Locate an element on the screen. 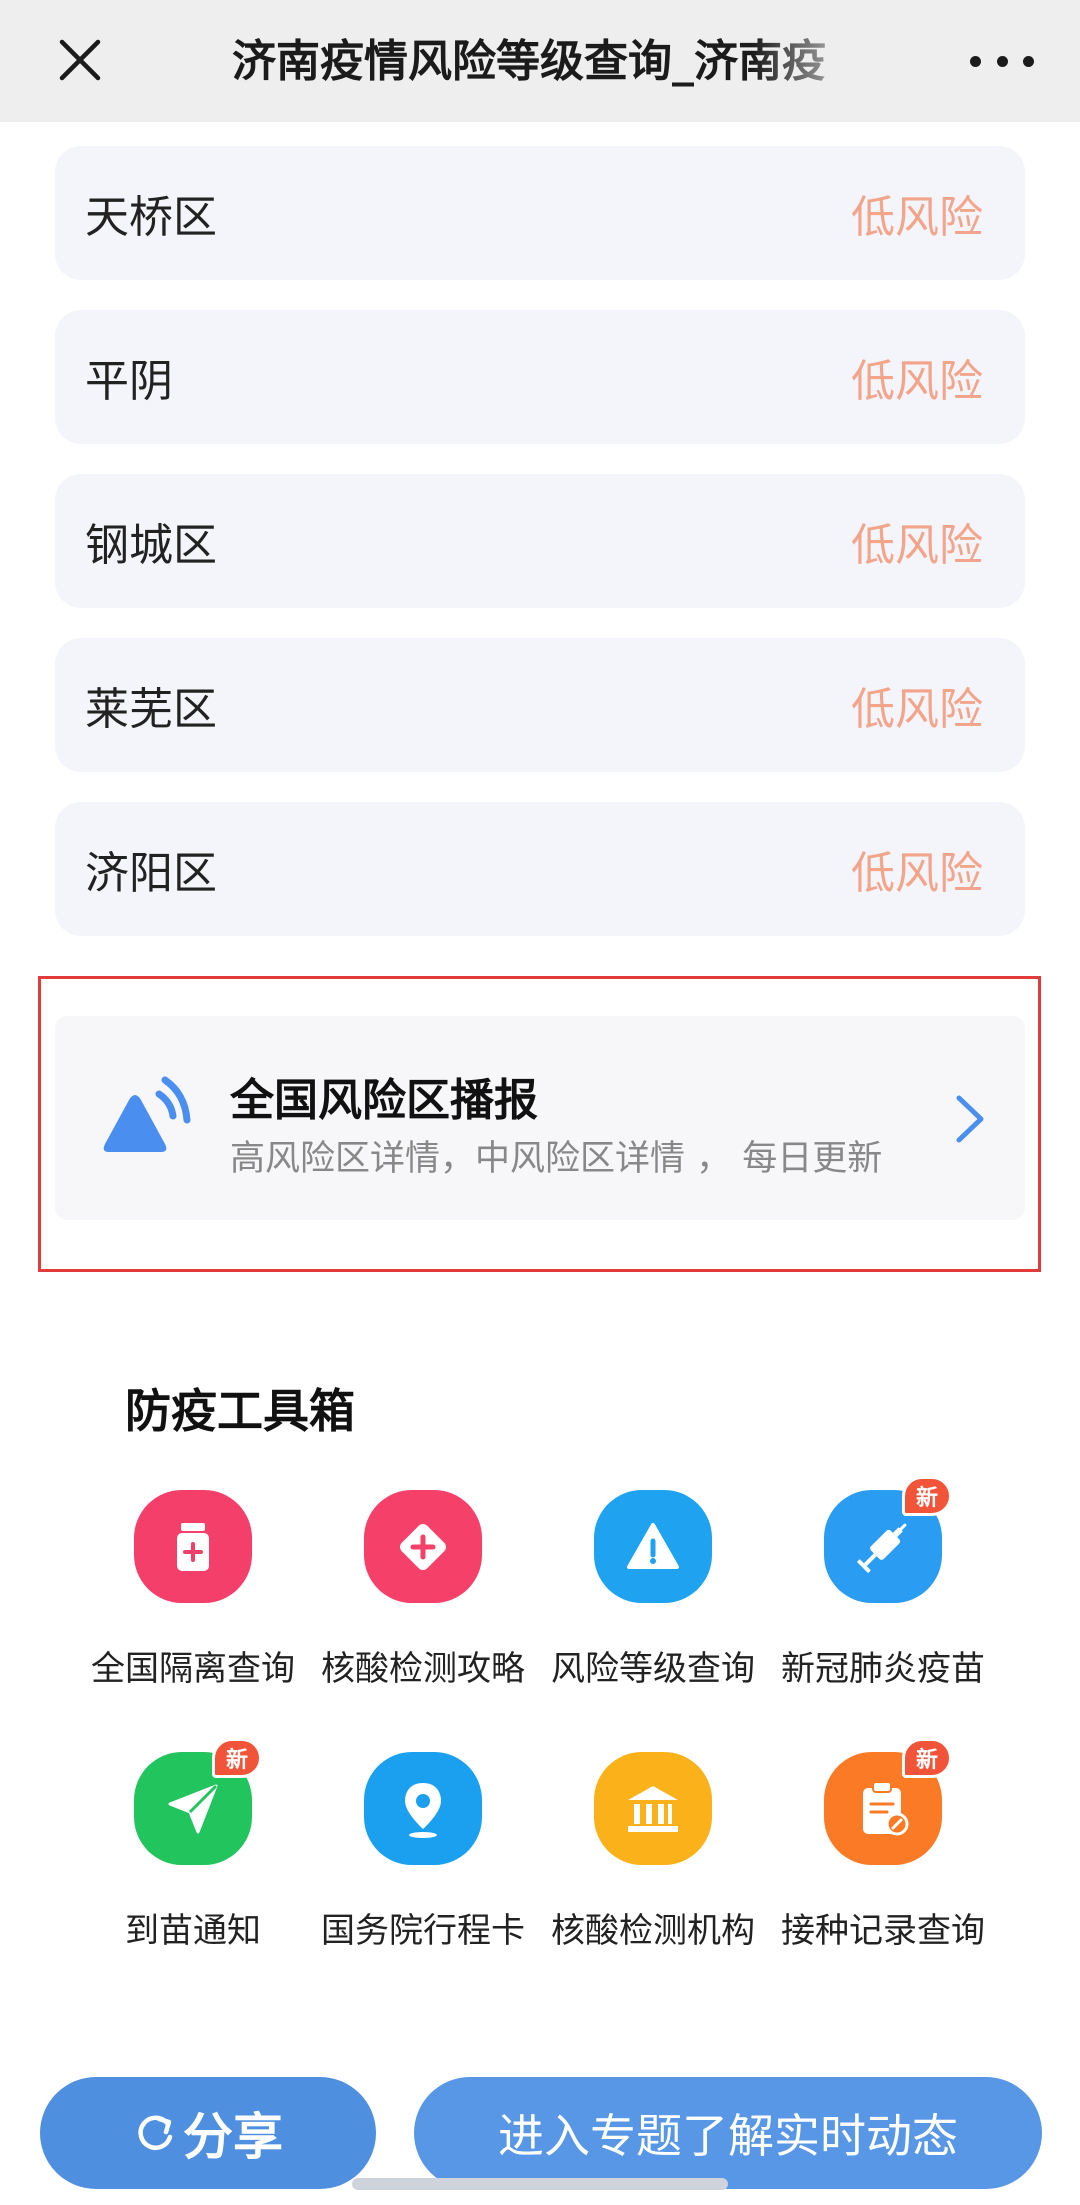  top-nav-bar: 济南疫情风险等级查询_济南疫 is located at coordinates (540, 61).